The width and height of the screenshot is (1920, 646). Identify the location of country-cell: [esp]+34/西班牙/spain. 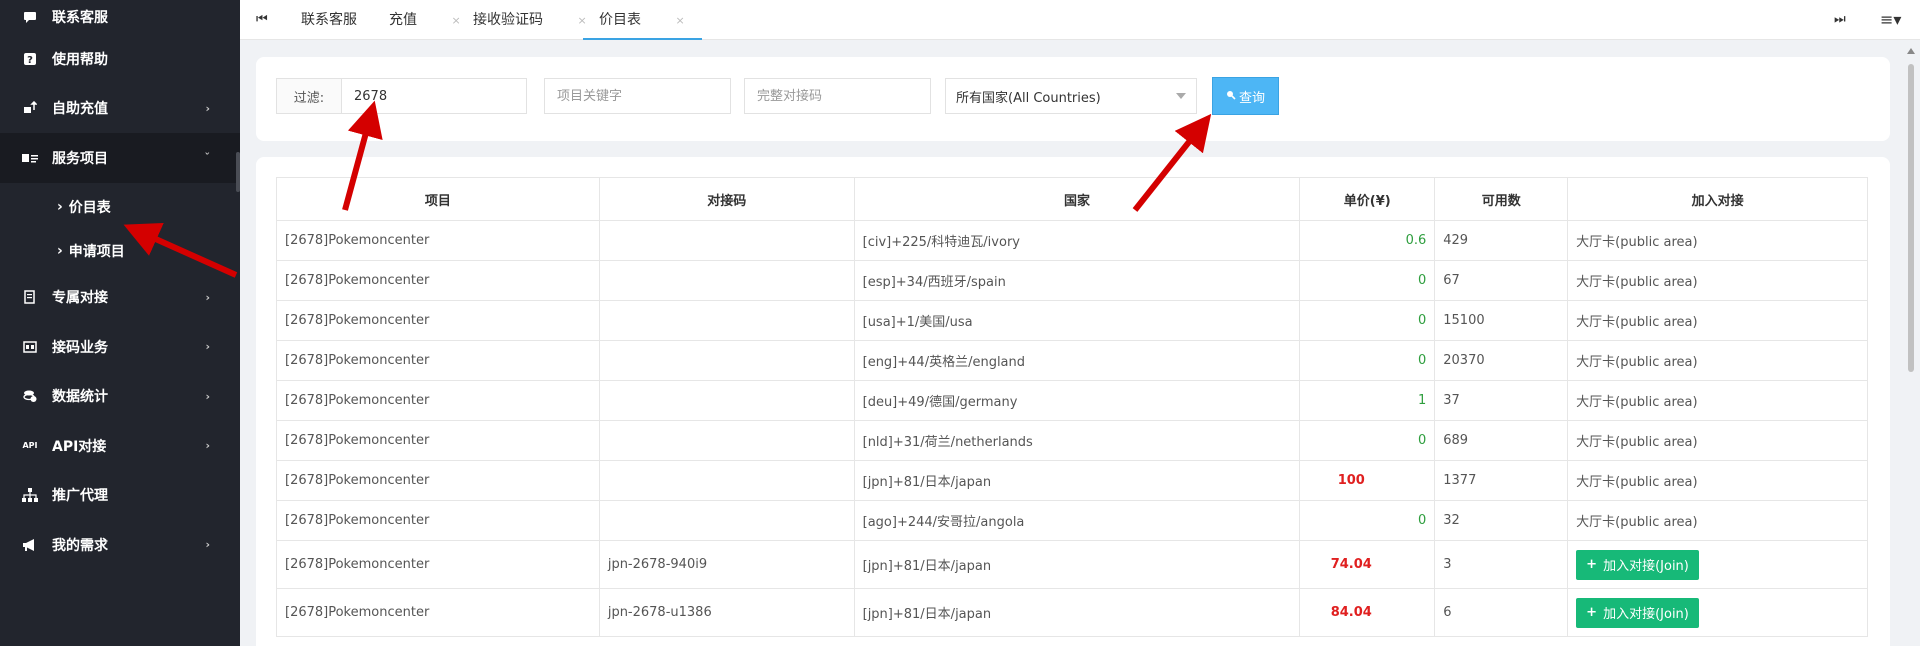
(1077, 280).